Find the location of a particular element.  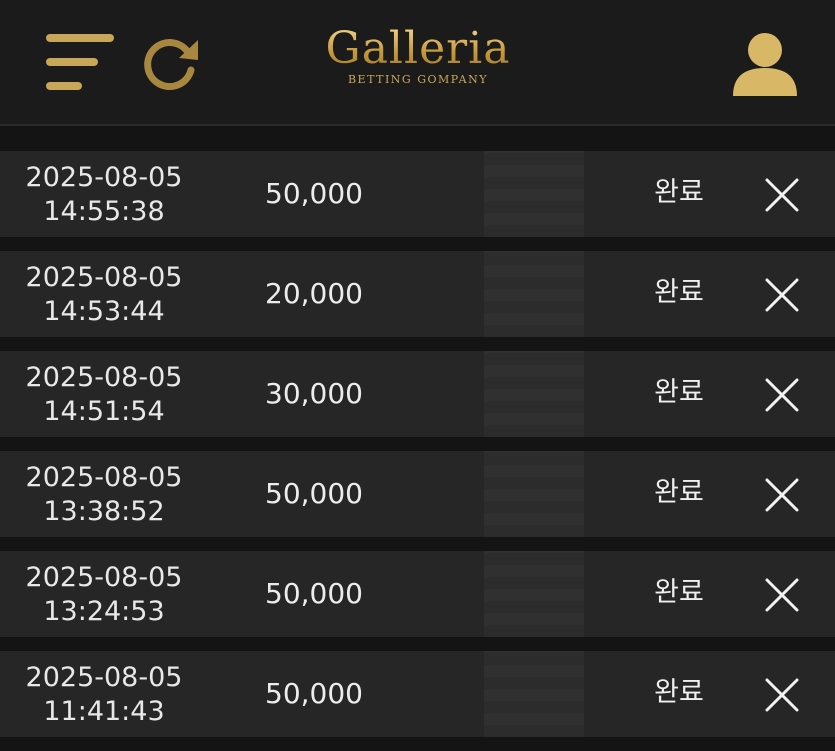

transaction-row: 2025-08-05 14:55:38 50,000 완료 is located at coordinates (417, 194).